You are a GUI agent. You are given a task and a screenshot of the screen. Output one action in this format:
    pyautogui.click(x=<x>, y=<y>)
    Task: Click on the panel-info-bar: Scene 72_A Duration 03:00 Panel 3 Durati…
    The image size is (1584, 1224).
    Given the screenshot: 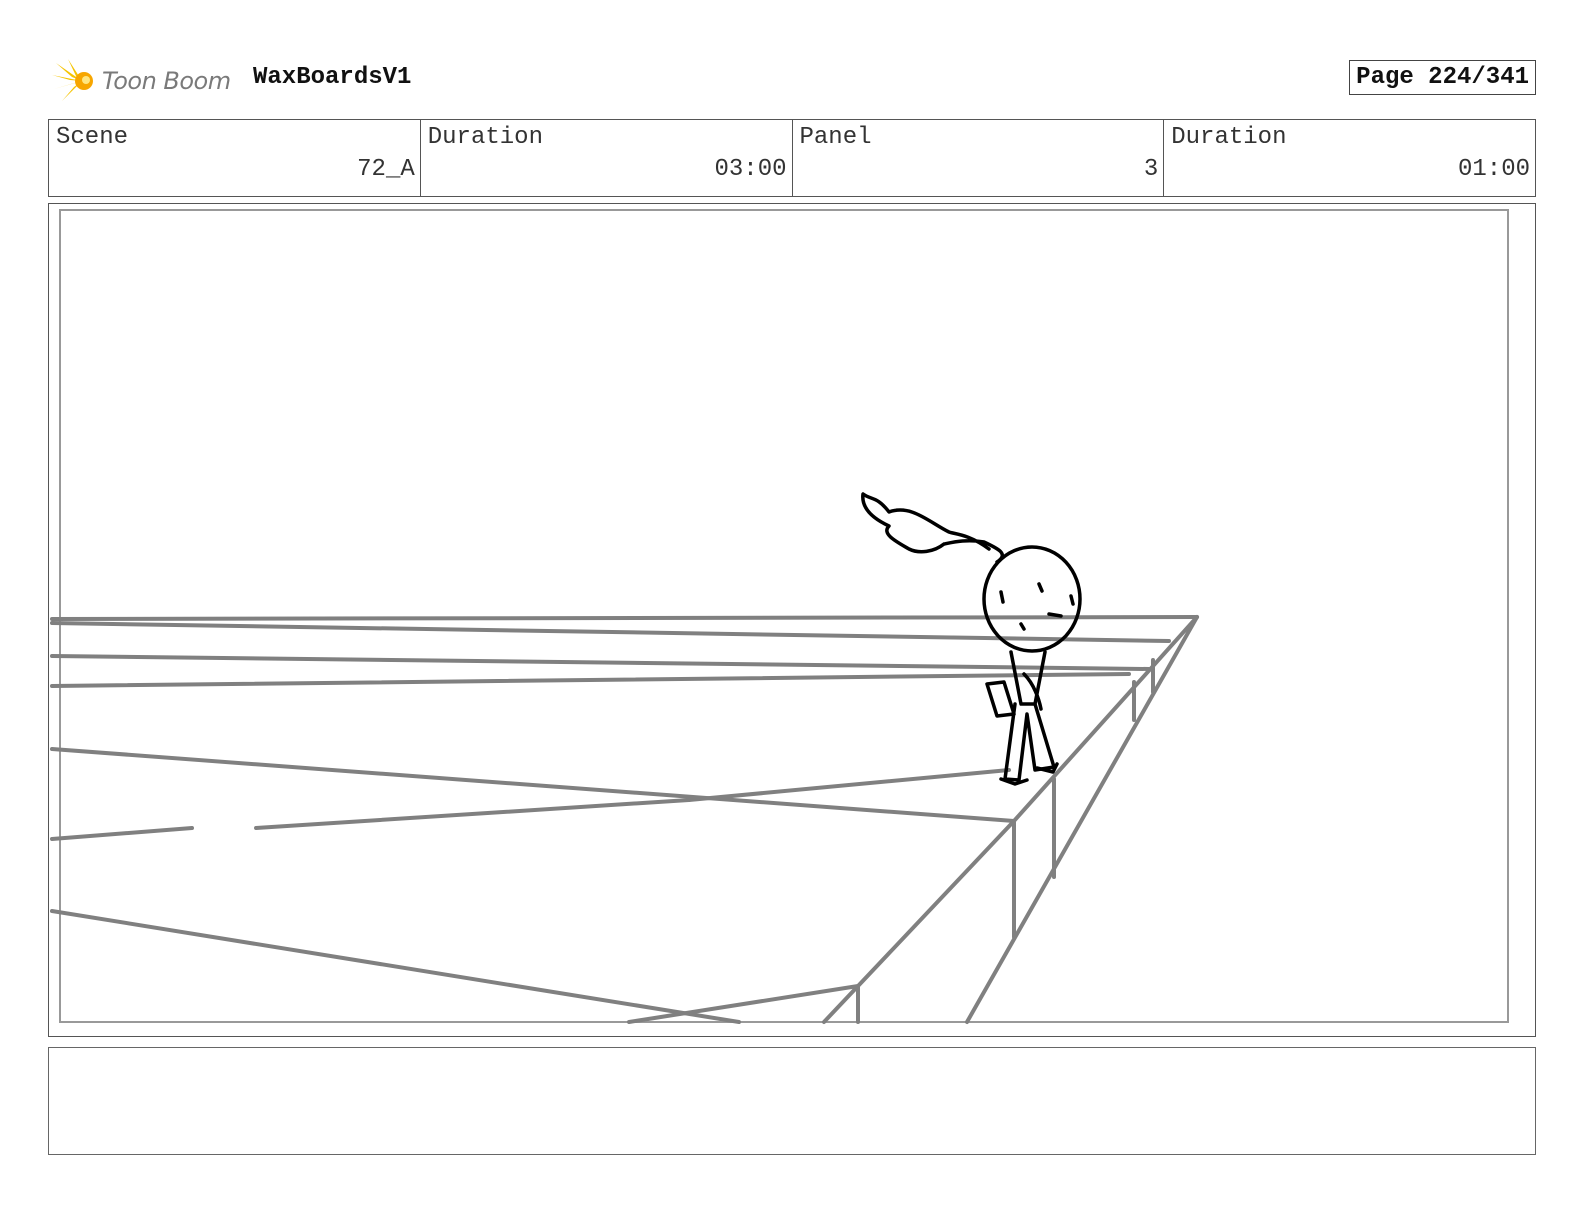 What is the action you would take?
    pyautogui.click(x=792, y=158)
    